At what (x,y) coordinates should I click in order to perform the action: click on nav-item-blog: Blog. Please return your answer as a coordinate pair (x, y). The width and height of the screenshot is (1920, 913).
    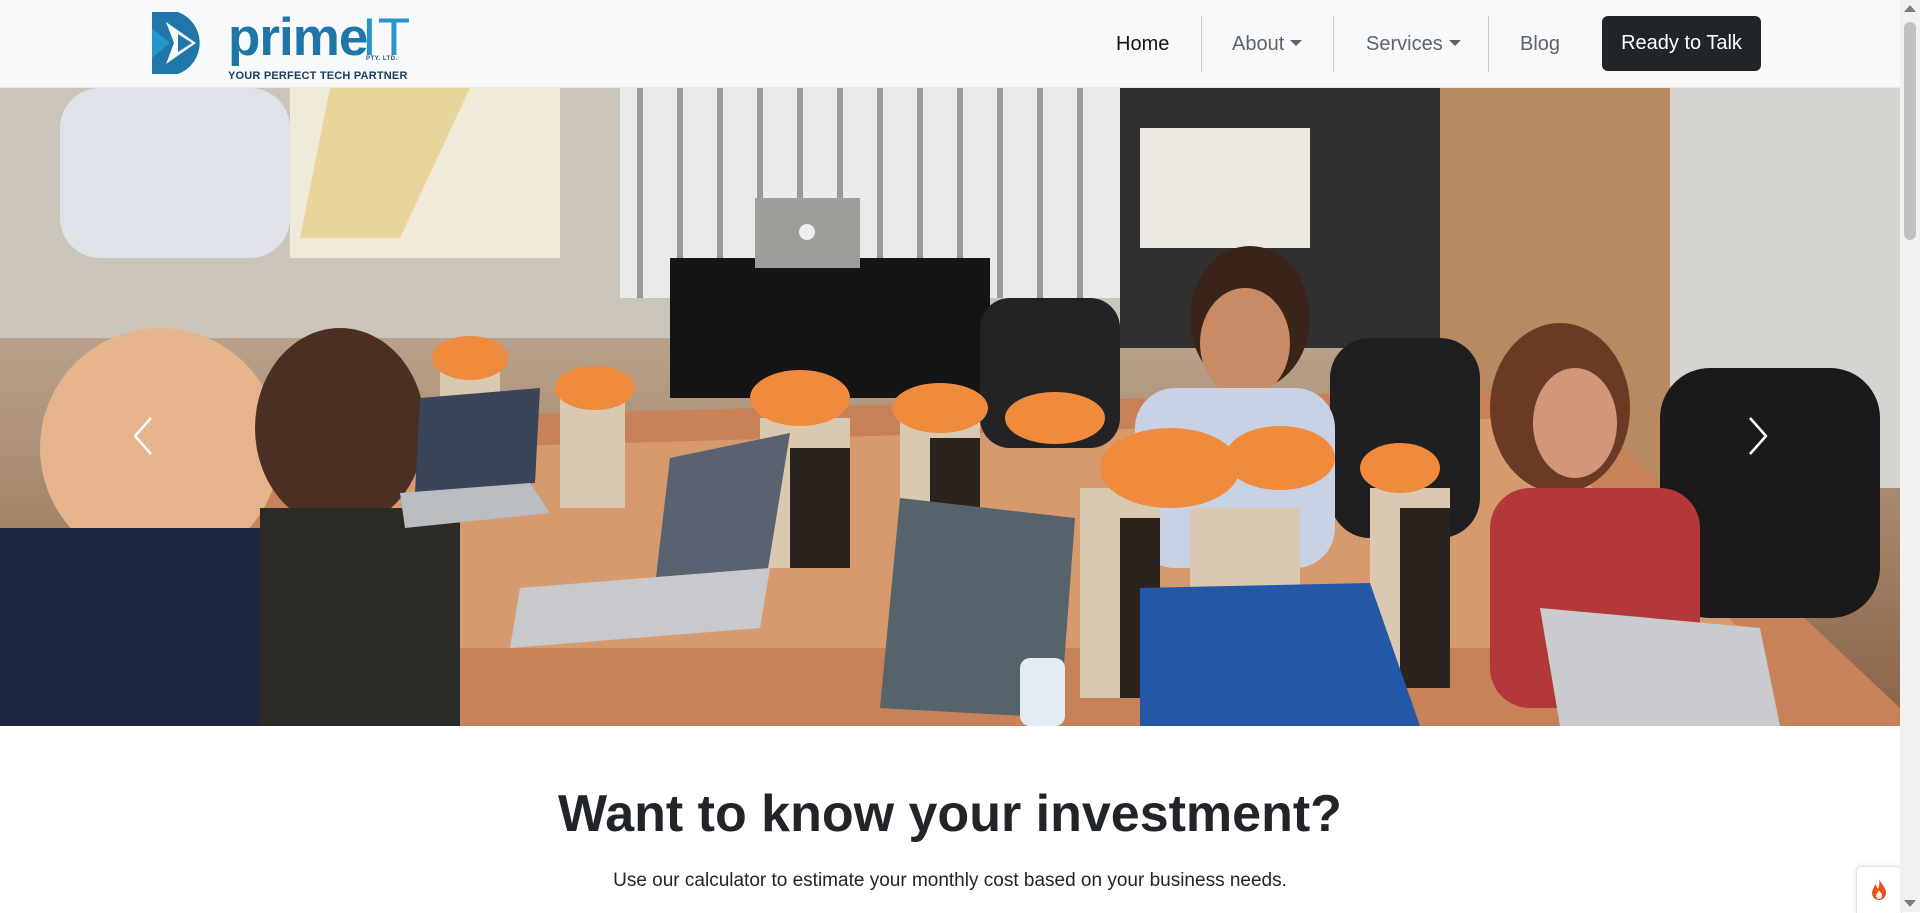
    Looking at the image, I should click on (1540, 44).